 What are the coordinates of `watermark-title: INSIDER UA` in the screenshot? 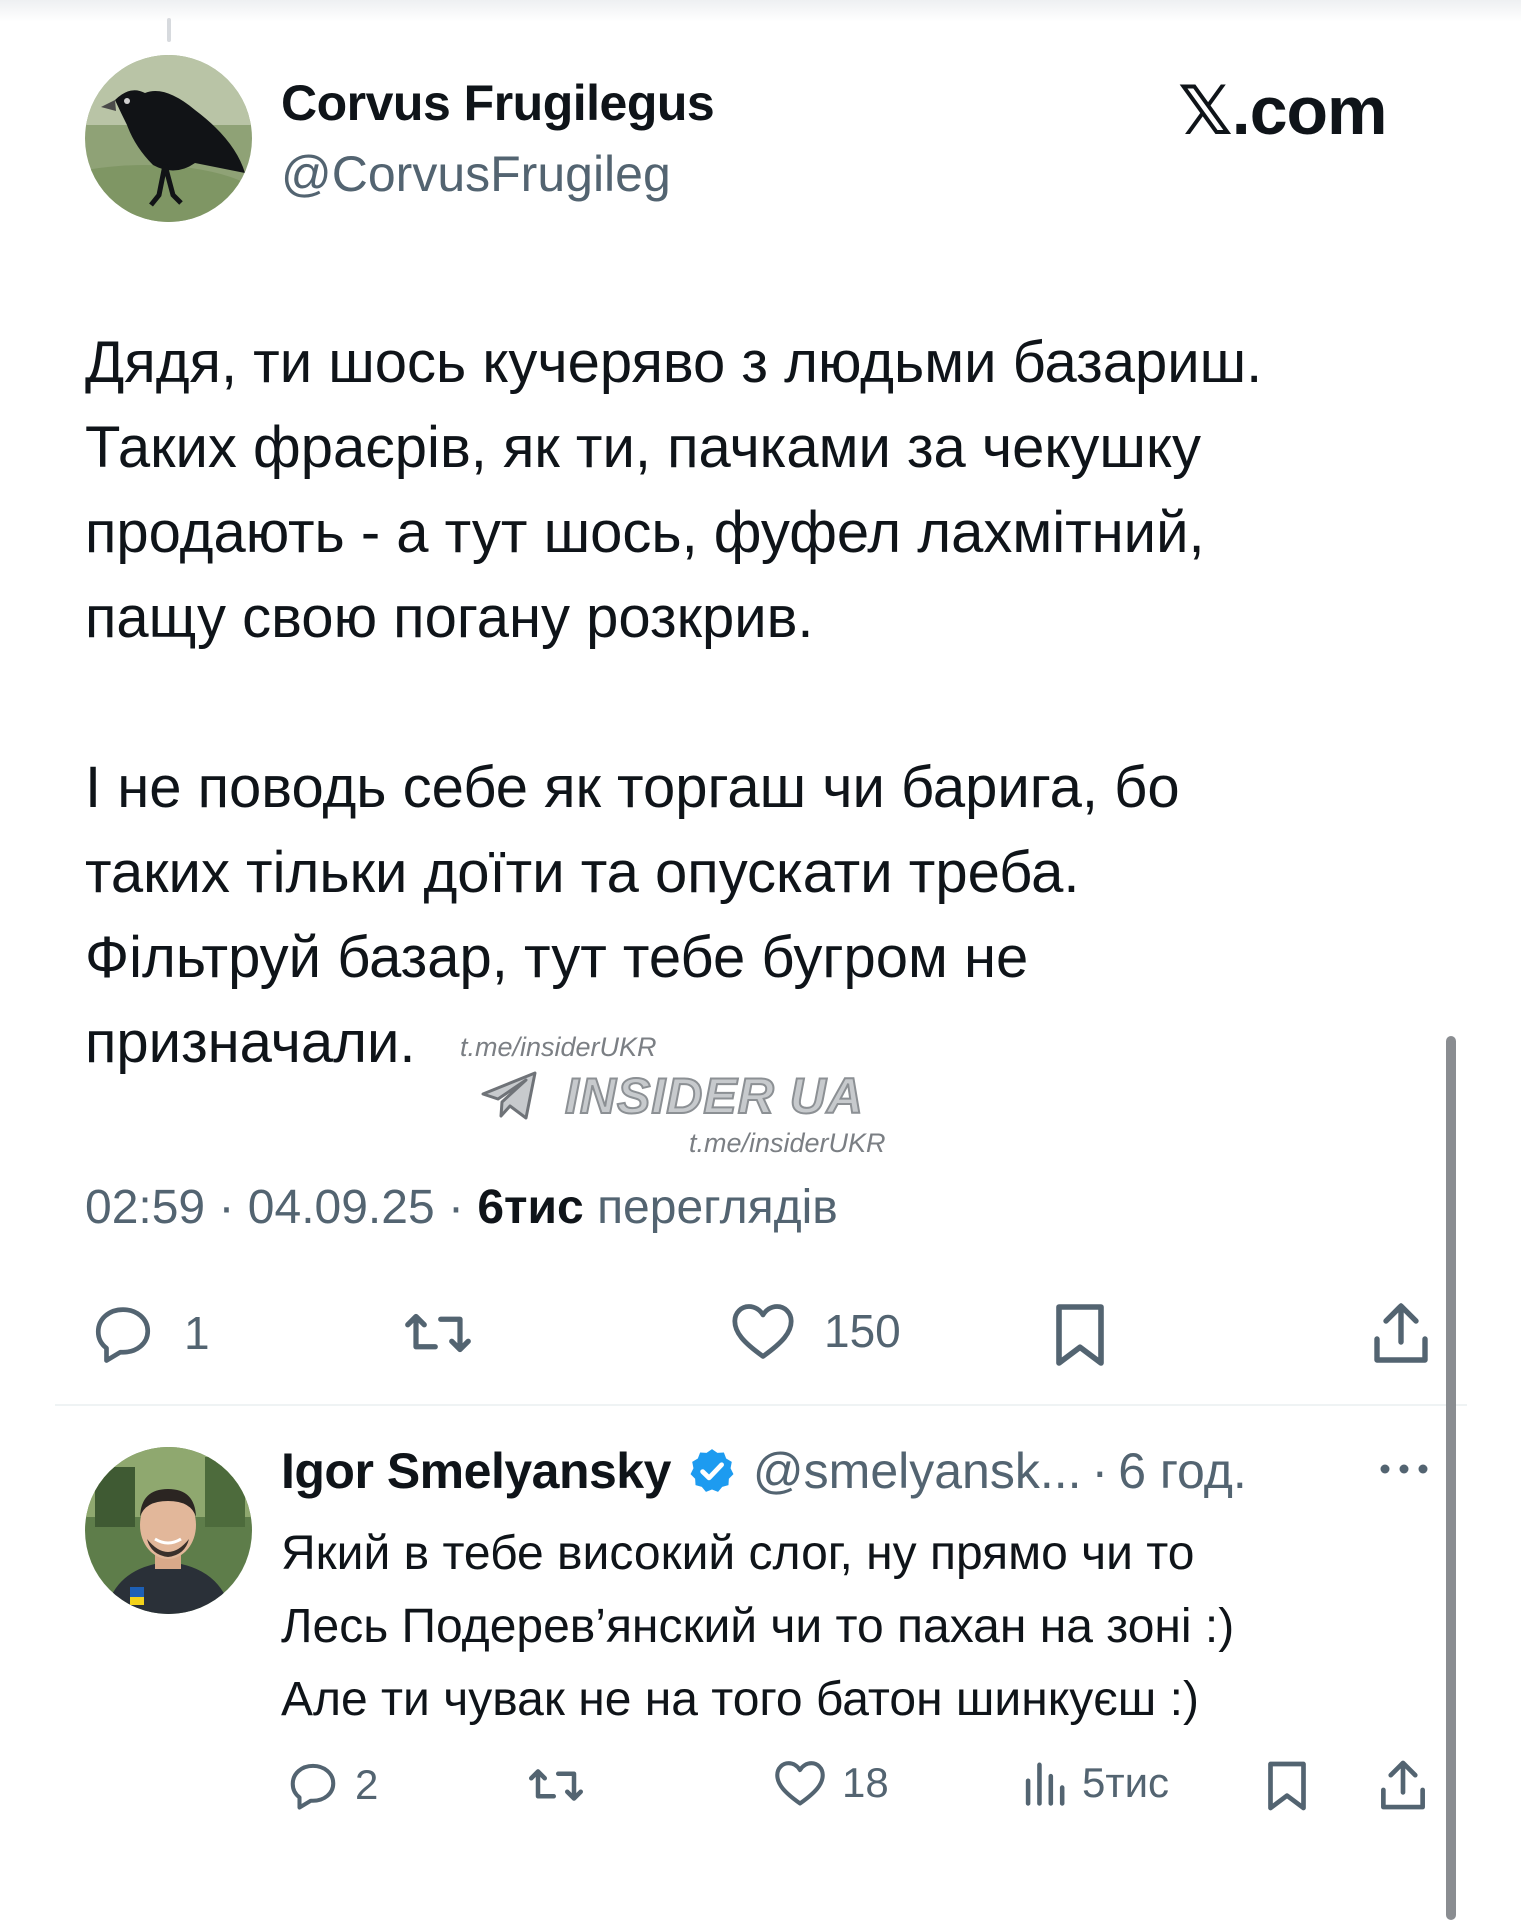 It's located at (714, 1096).